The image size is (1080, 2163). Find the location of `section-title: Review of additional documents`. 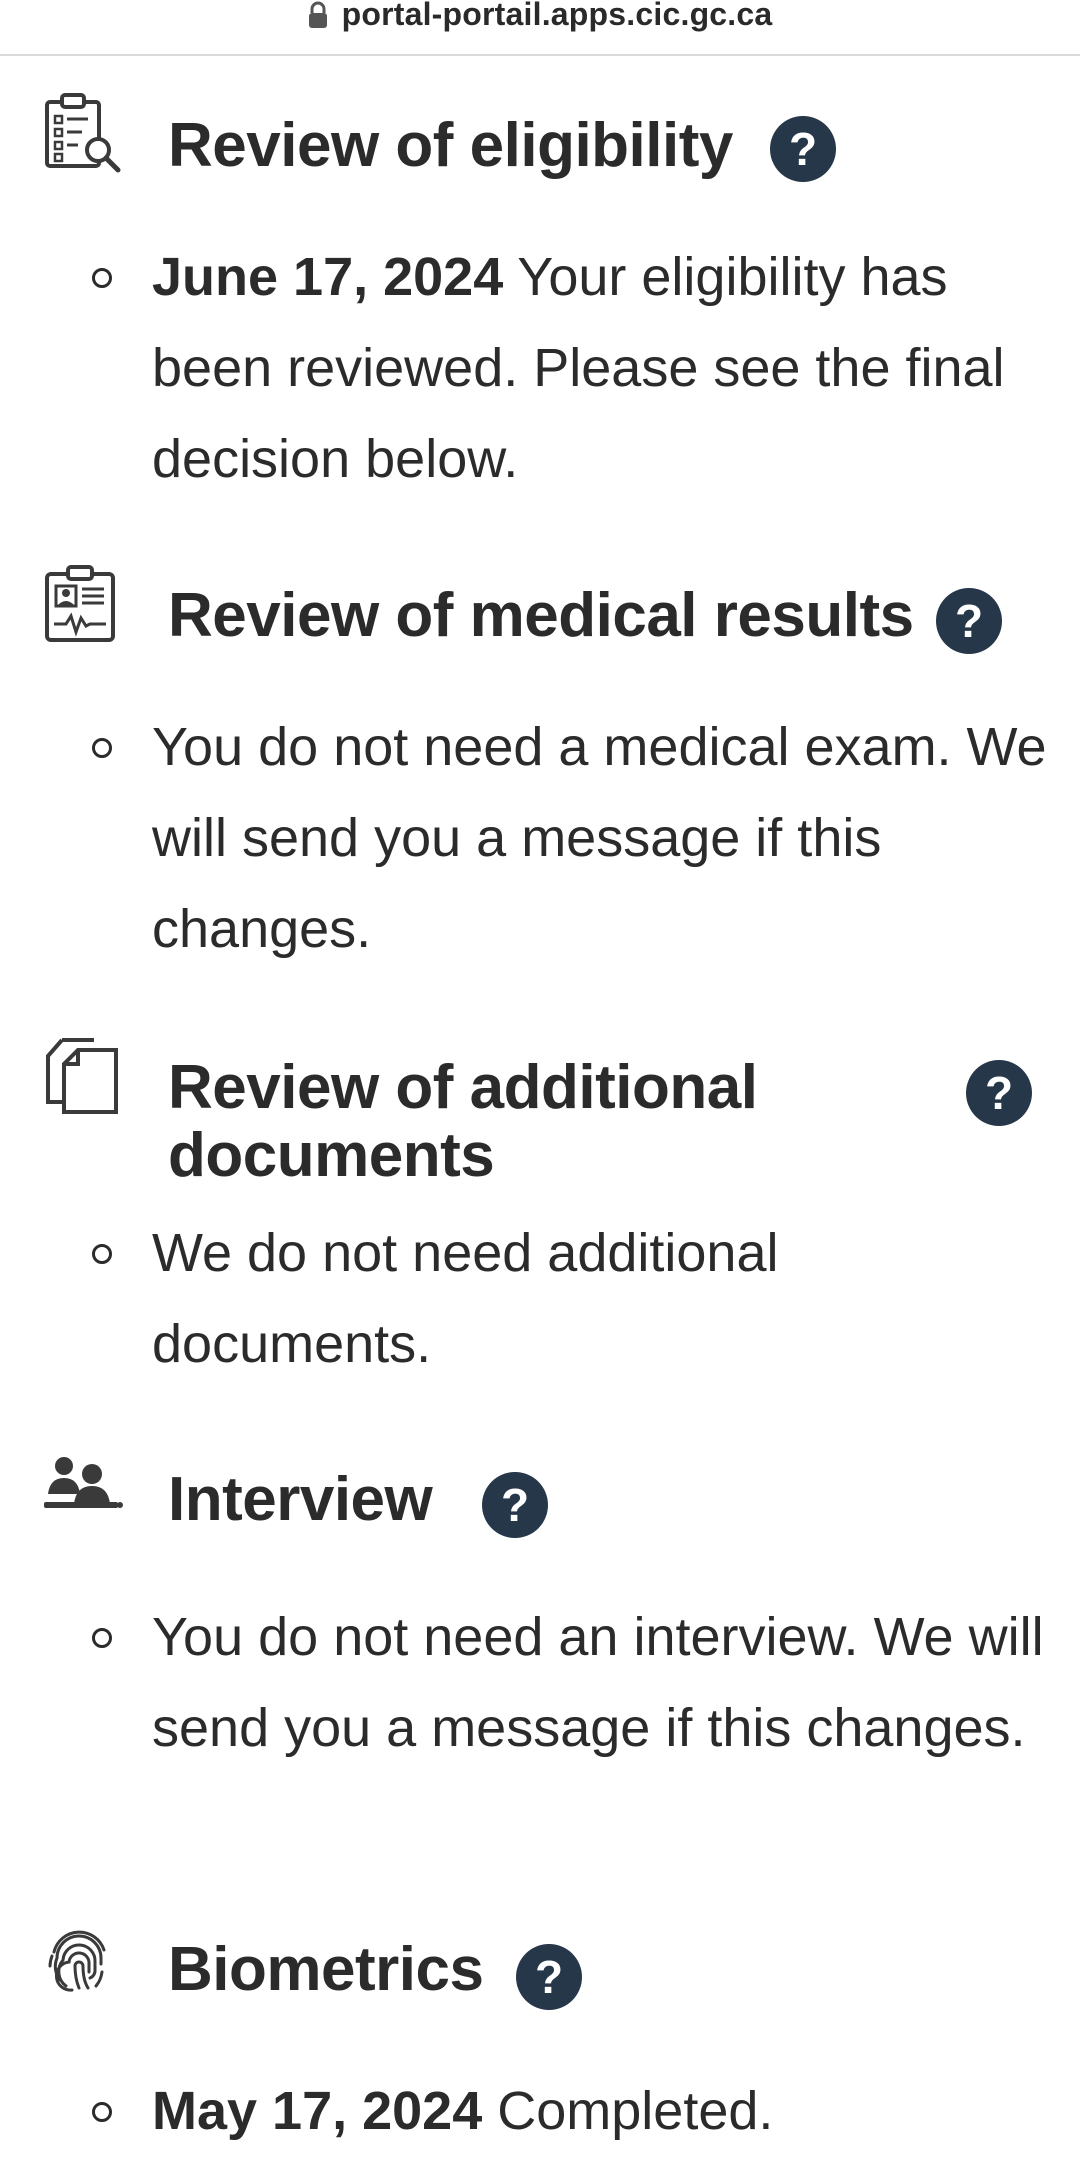

section-title: Review of additional documents is located at coordinates (463, 1121).